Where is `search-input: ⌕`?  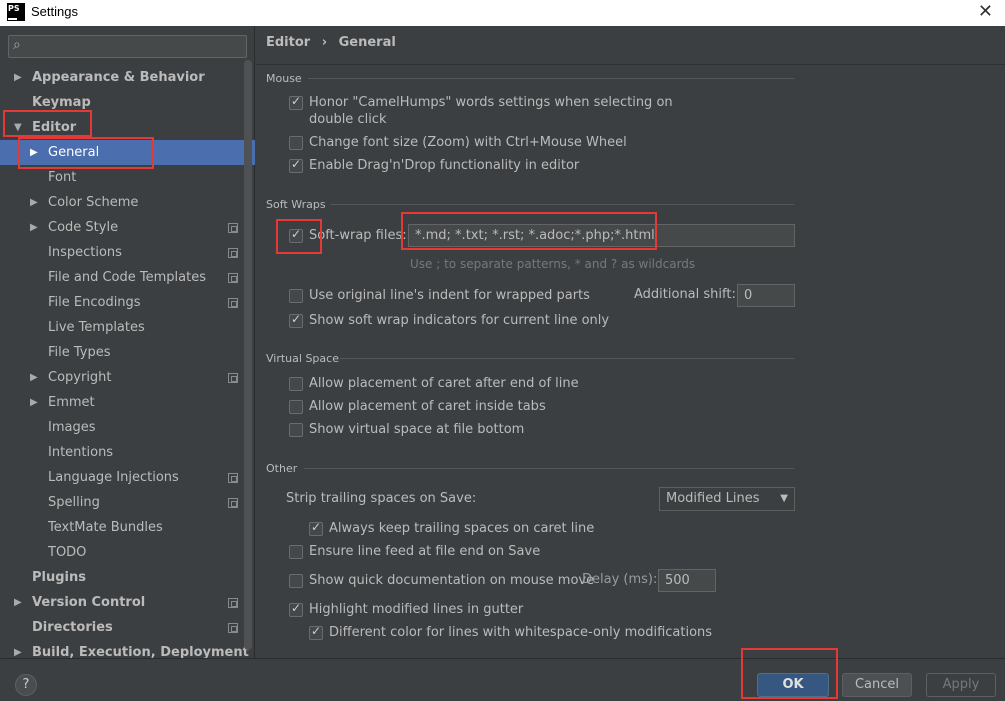
search-input: ⌕ is located at coordinates (127, 46).